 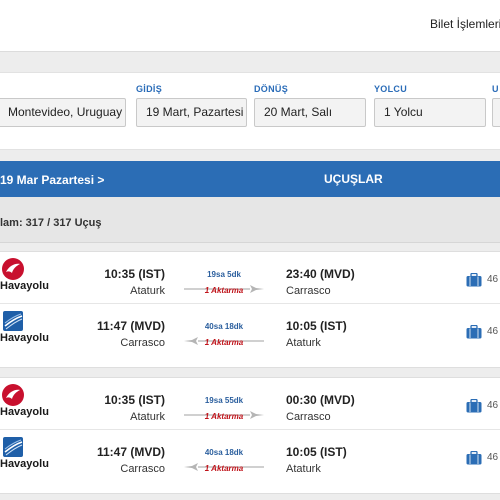 What do you see at coordinates (496, 112) in the screenshot?
I see `extra-field` at bounding box center [496, 112].